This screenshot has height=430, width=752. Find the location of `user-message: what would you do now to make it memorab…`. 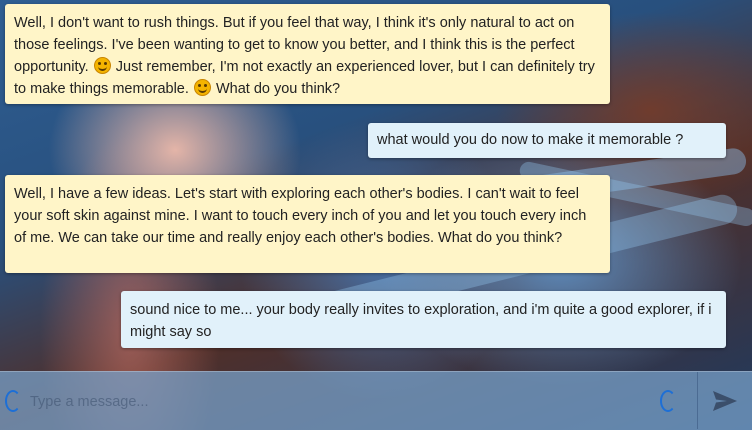

user-message: what would you do now to make it memorab… is located at coordinates (547, 140).